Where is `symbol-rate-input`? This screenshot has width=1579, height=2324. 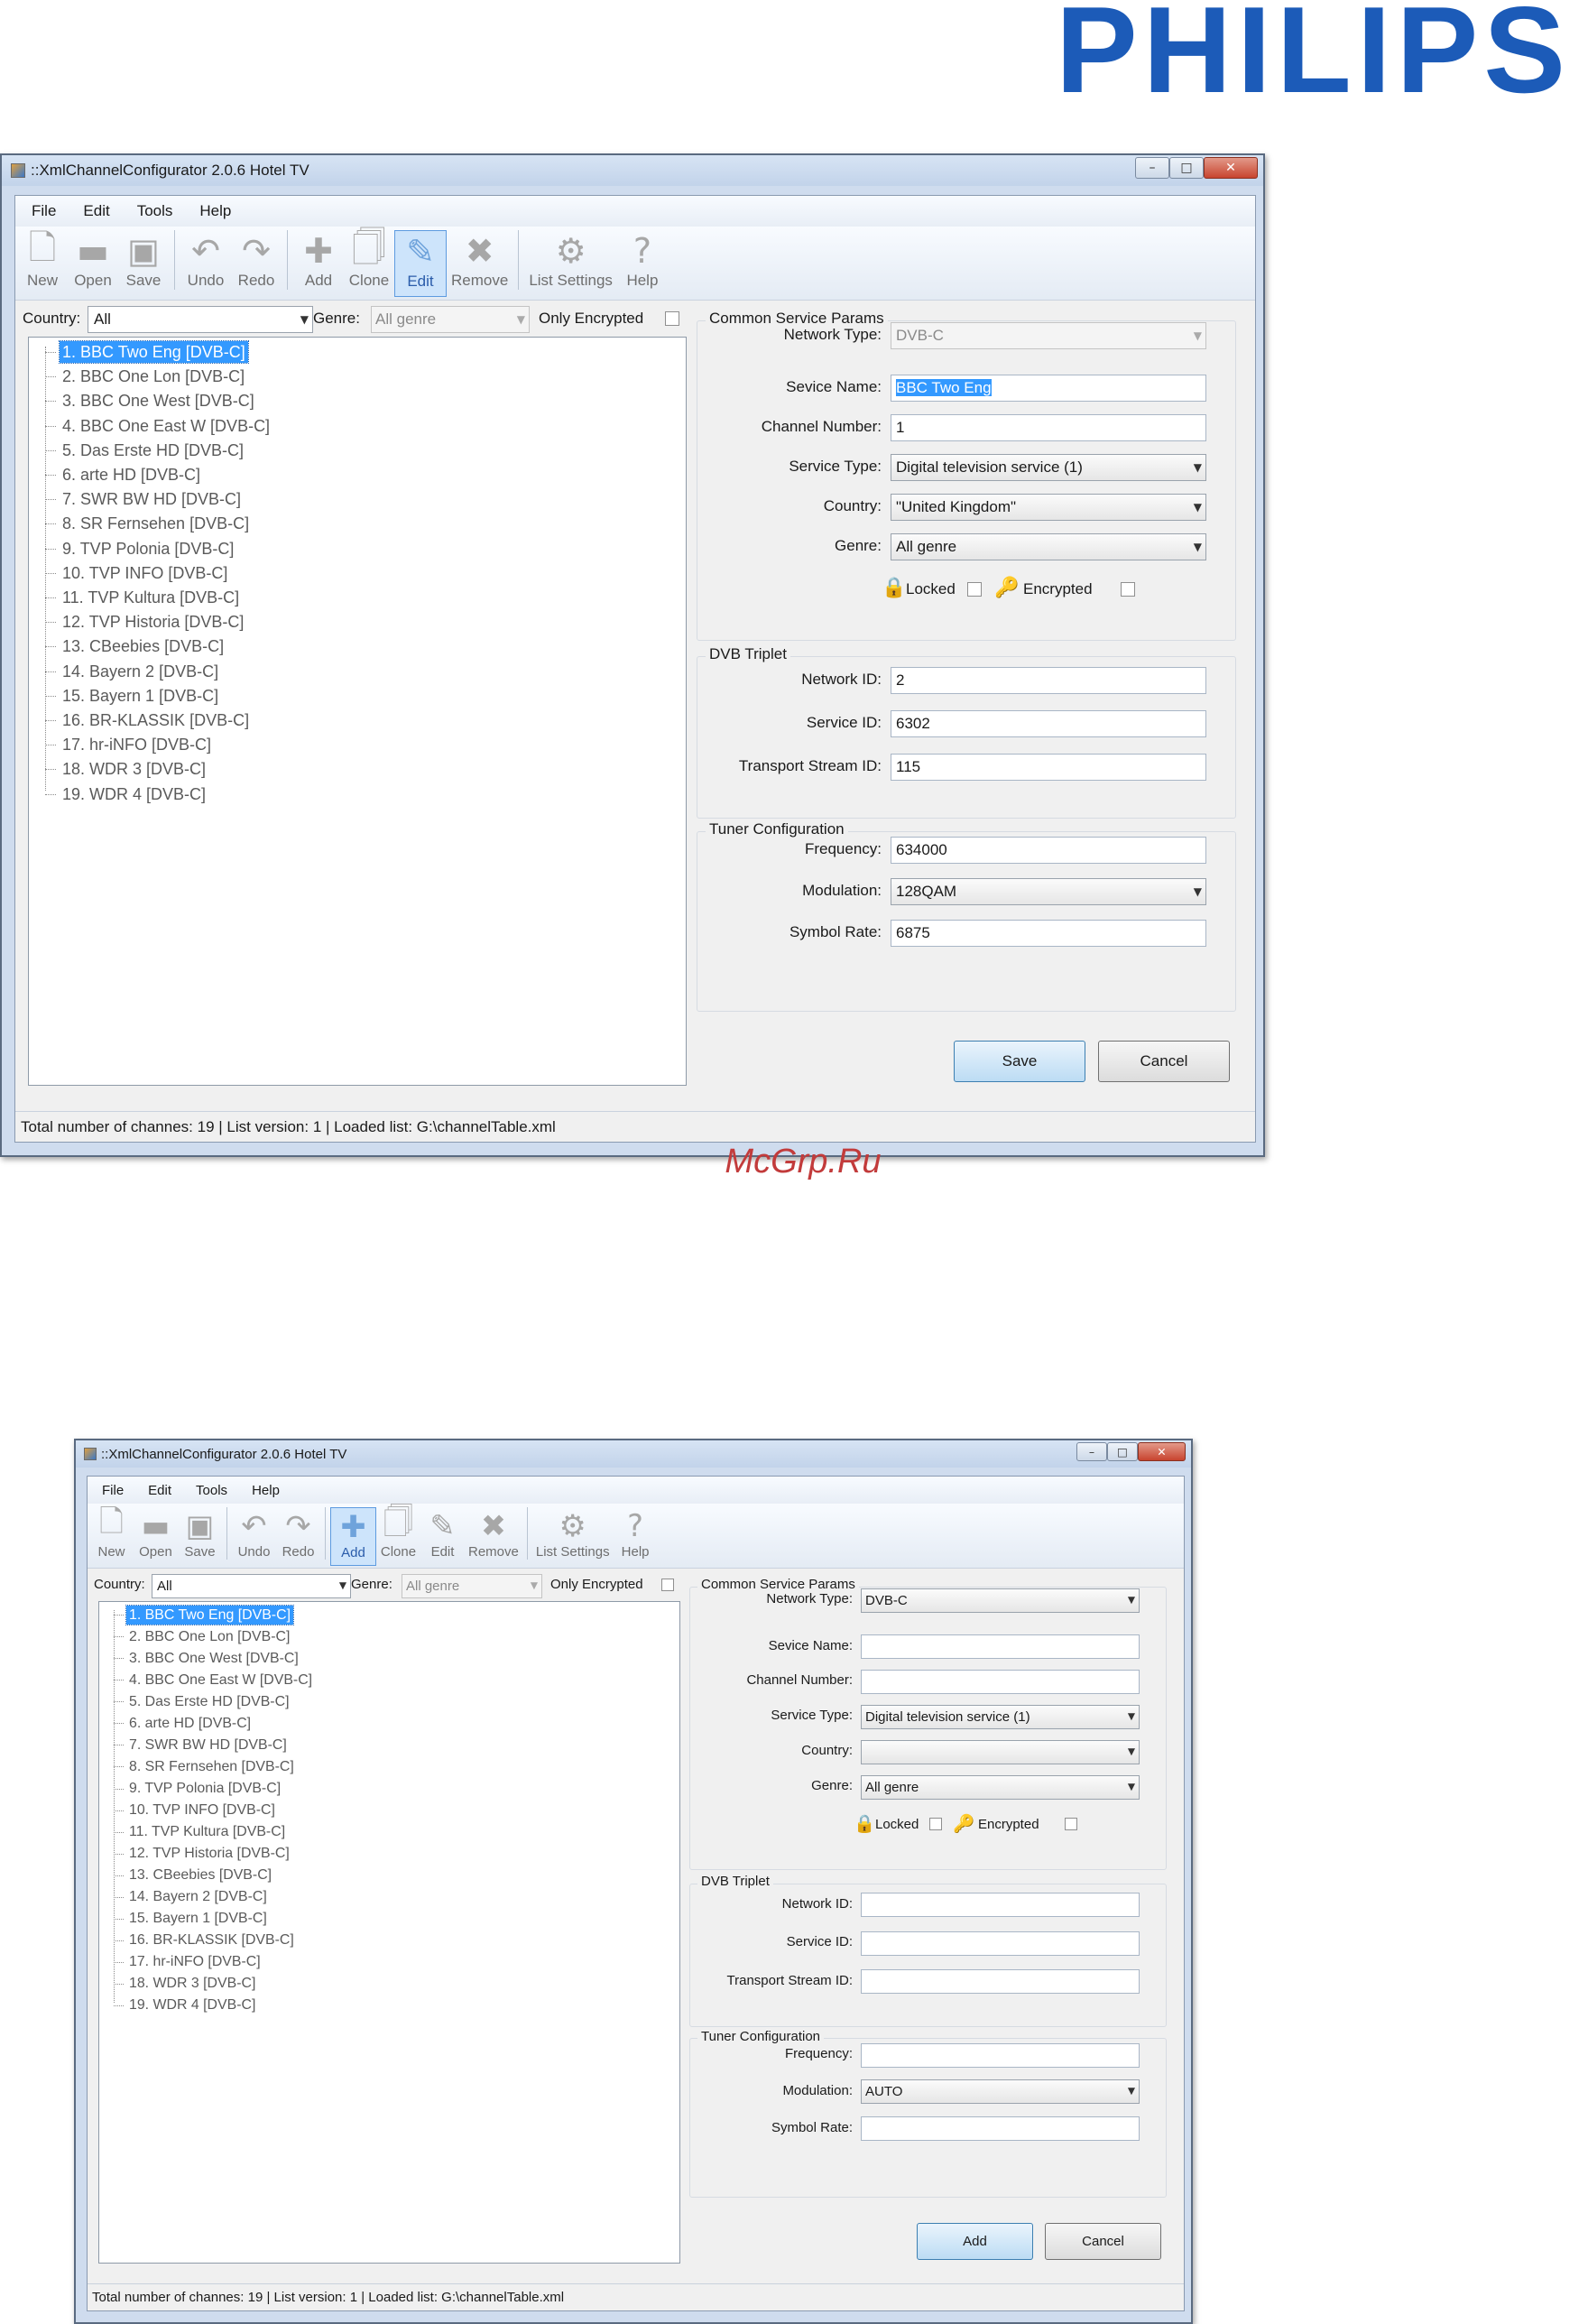 symbol-rate-input is located at coordinates (1000, 2128).